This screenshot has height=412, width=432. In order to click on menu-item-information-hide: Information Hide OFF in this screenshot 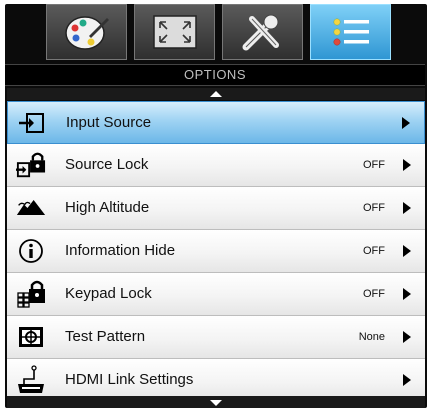, I will do `click(216, 251)`.